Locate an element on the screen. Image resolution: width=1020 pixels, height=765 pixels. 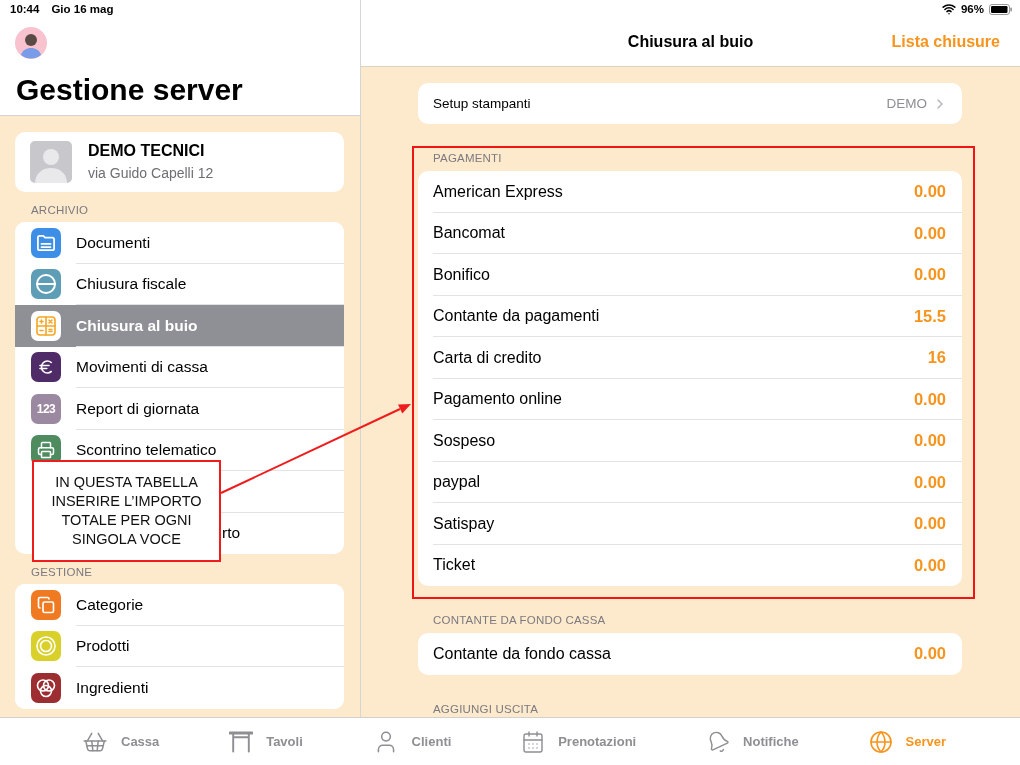
payment-label: Contante da pagamenti is located at coordinates (516, 316).